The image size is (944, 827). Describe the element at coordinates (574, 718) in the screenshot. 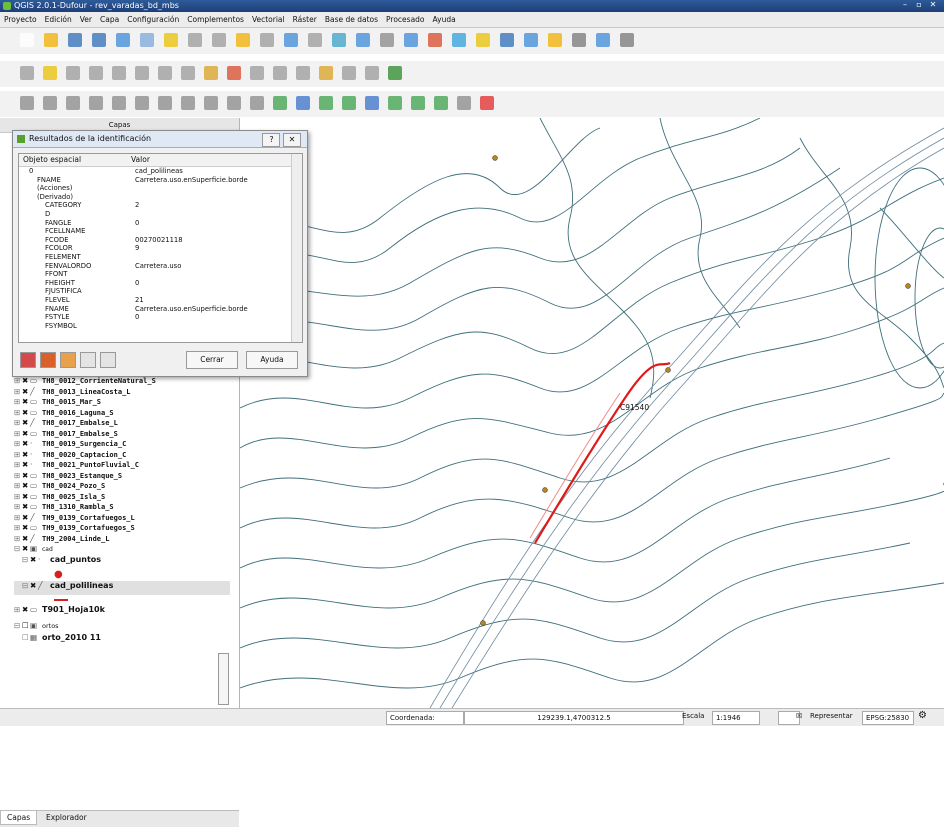

I see `coord-value: 129239.1,4700312.5` at that location.